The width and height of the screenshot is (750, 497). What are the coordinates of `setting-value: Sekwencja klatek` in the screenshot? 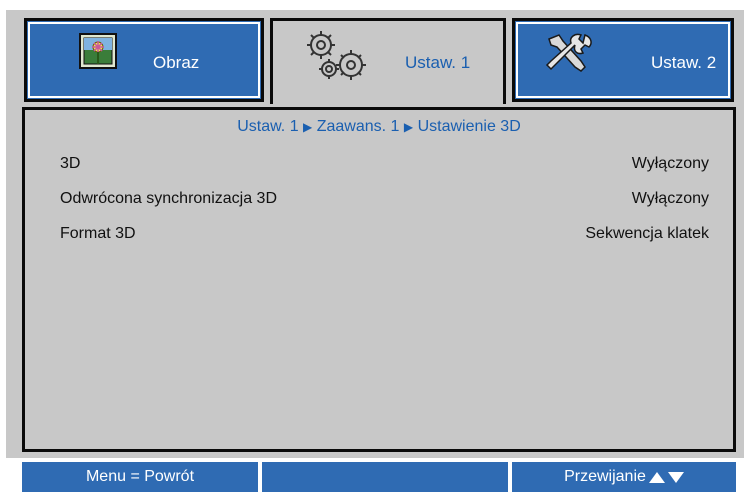 It's located at (647, 234).